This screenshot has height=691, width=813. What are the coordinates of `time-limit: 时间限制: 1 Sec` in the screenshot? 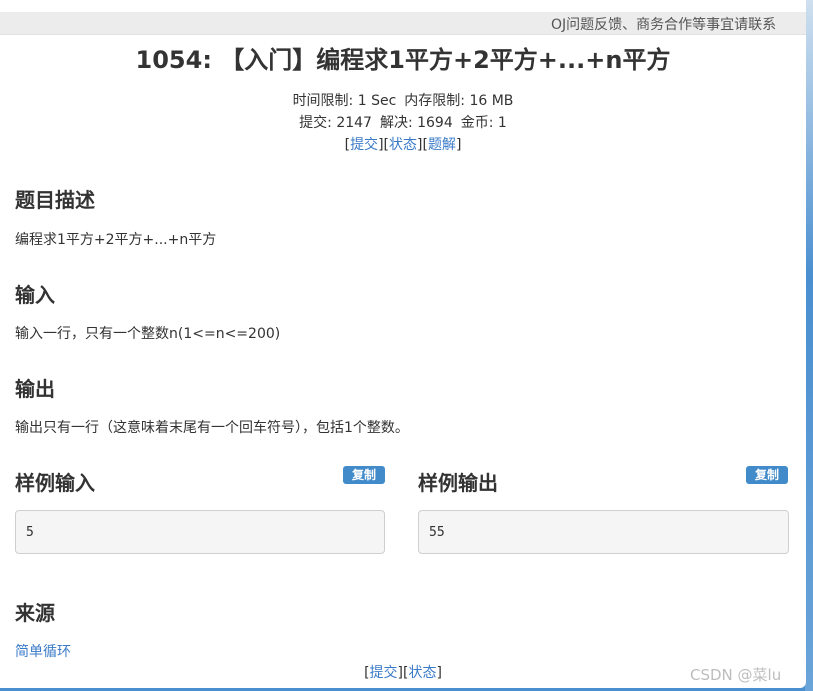 It's located at (344, 101).